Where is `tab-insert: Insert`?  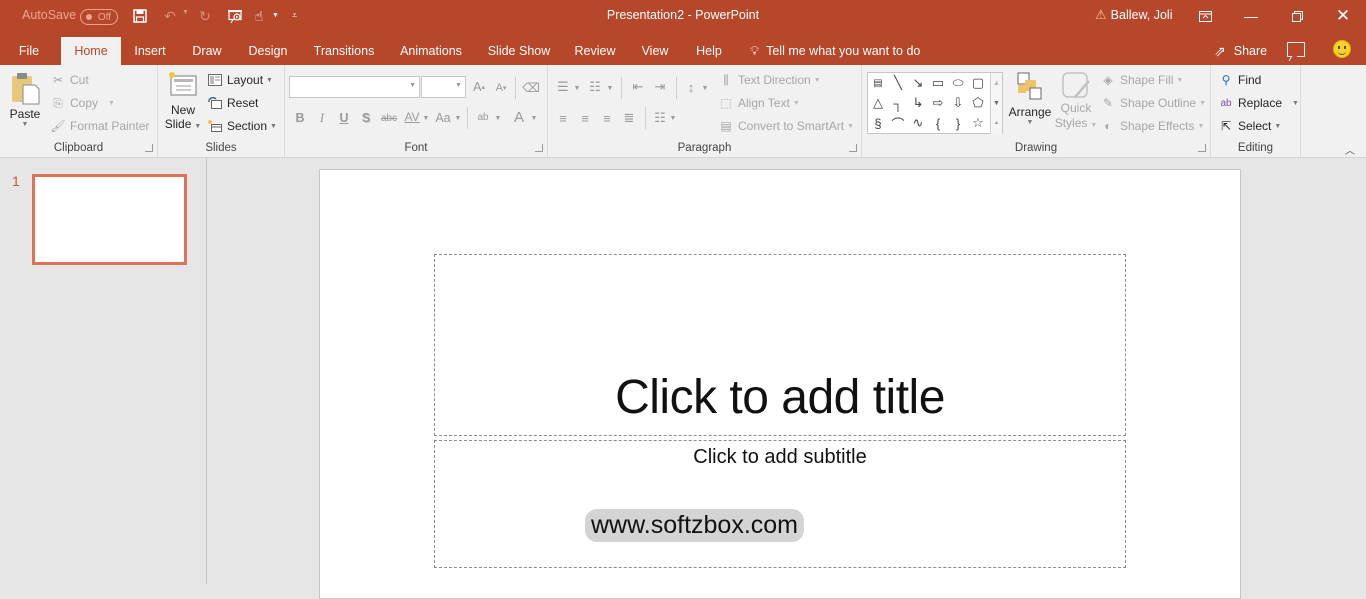
tab-insert: Insert is located at coordinates (150, 51).